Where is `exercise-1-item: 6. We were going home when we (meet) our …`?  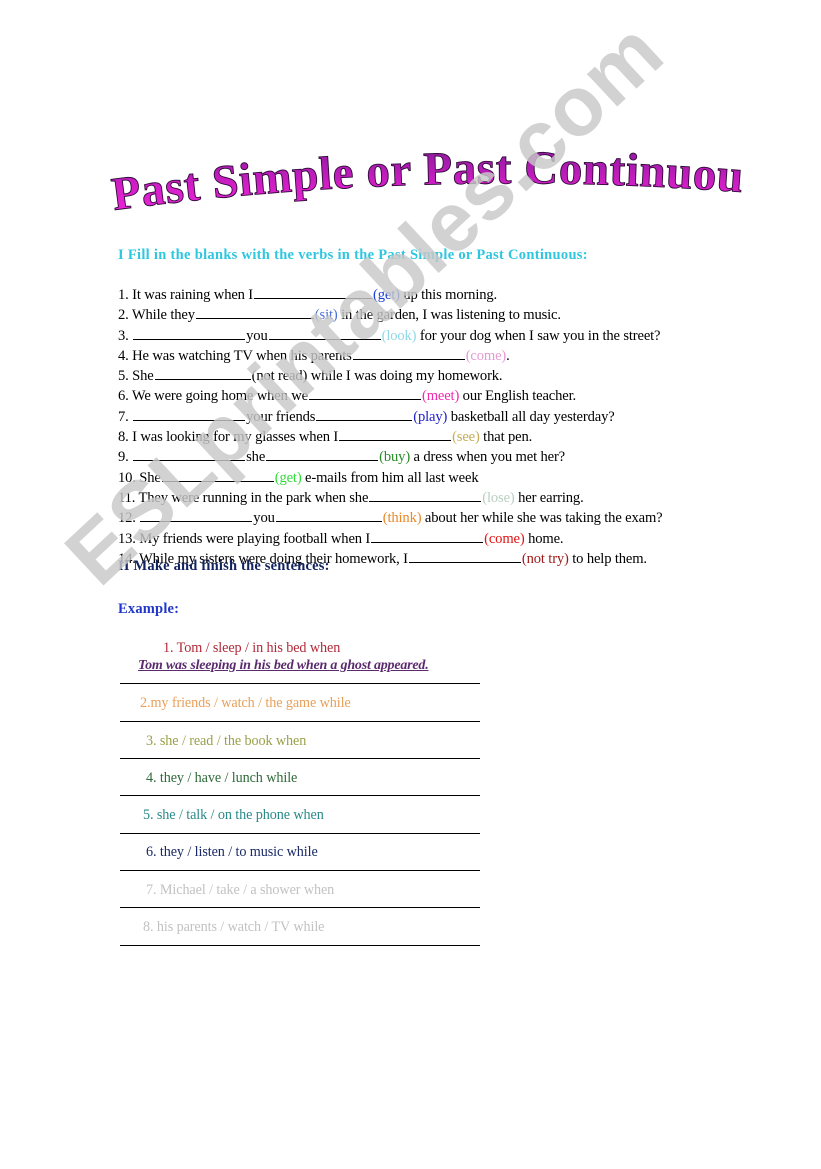
exercise-1-item: 6. We were going home when we (meet) our … is located at coordinates (448, 396).